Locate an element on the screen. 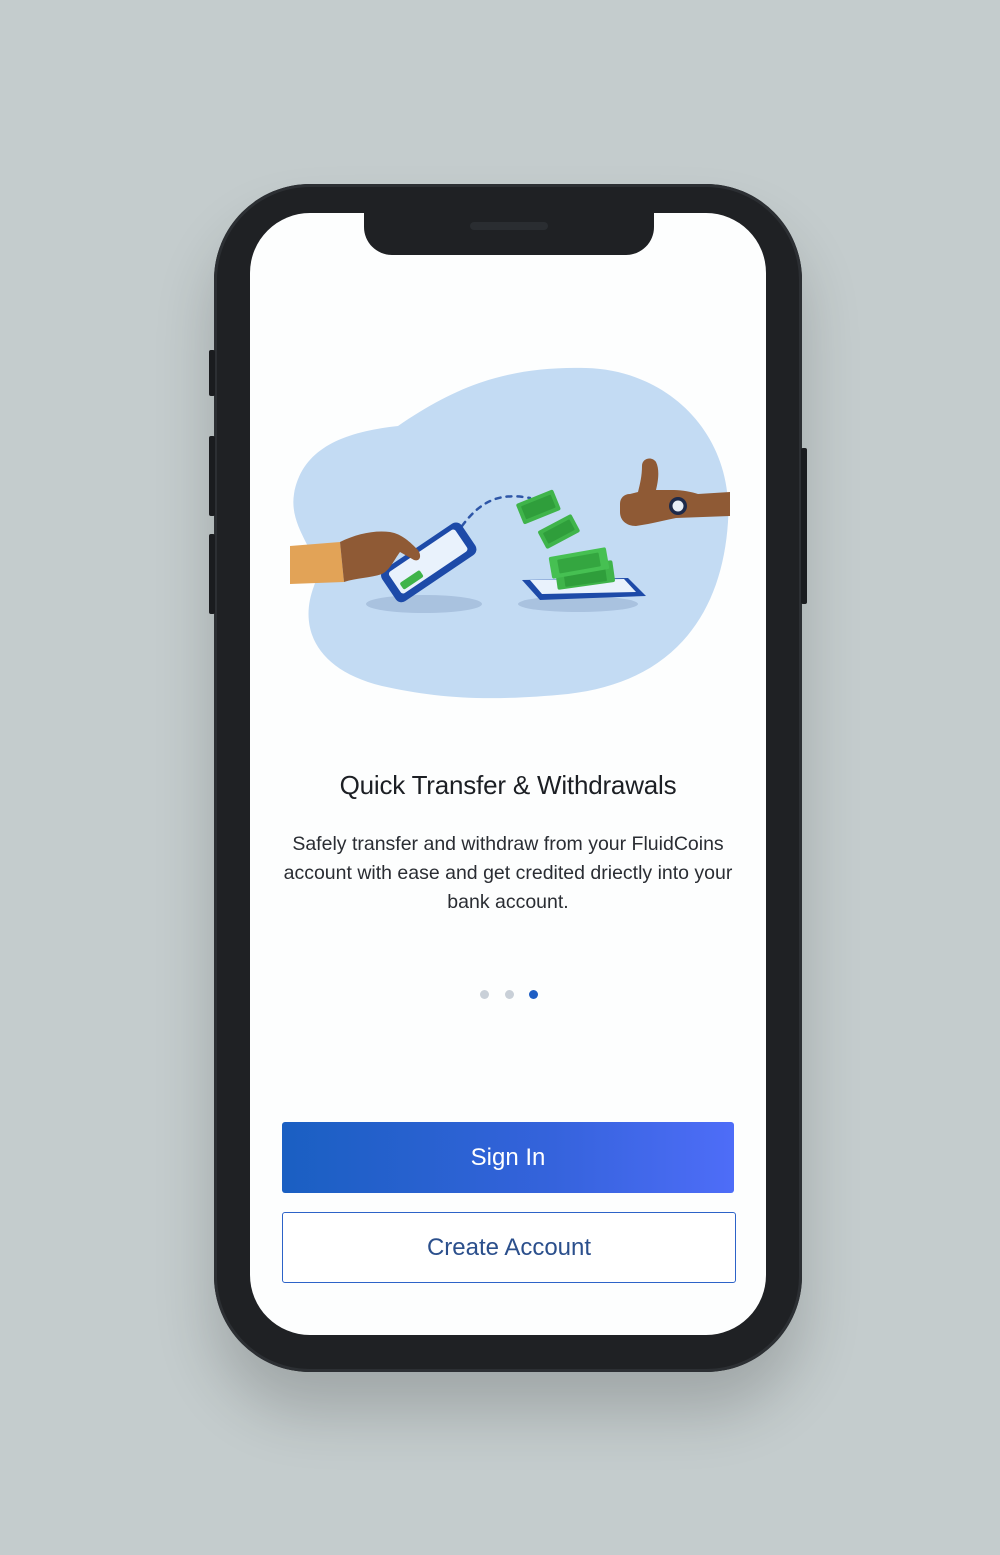 The image size is (1000, 1555). onboarding-title: Quick Transfer & Withdrawals is located at coordinates (508, 785).